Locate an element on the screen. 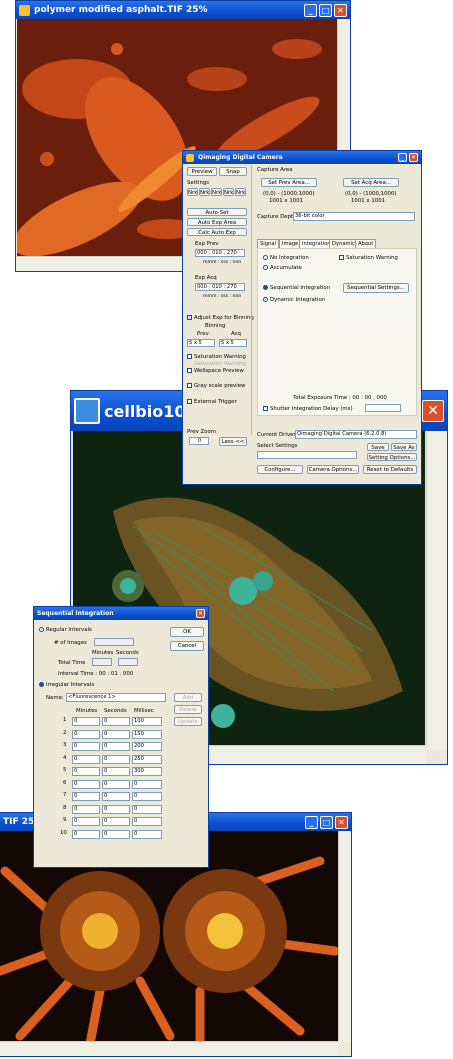 This screenshot has width=453, height=1059. preview-button: Preview is located at coordinates (202, 171).